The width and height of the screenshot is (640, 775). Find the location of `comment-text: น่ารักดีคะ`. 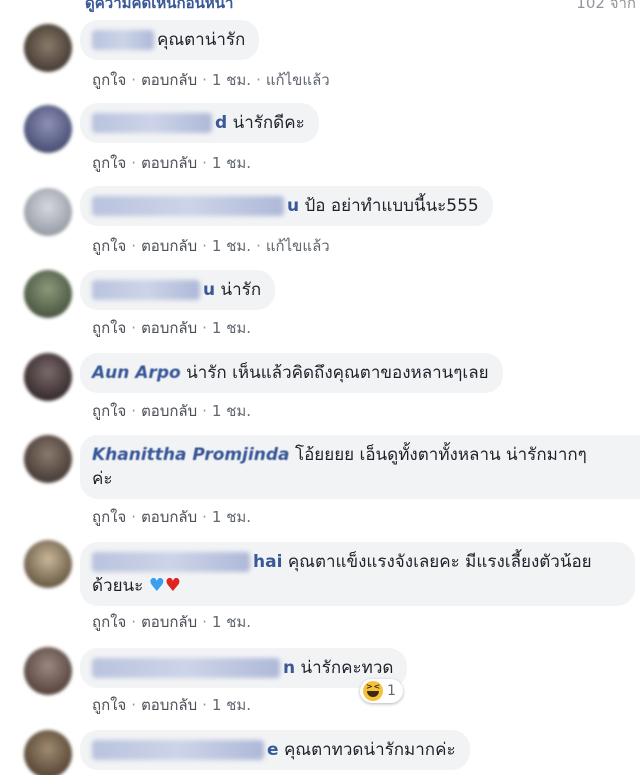

comment-text: น่ารักดีคะ is located at coordinates (268, 123).